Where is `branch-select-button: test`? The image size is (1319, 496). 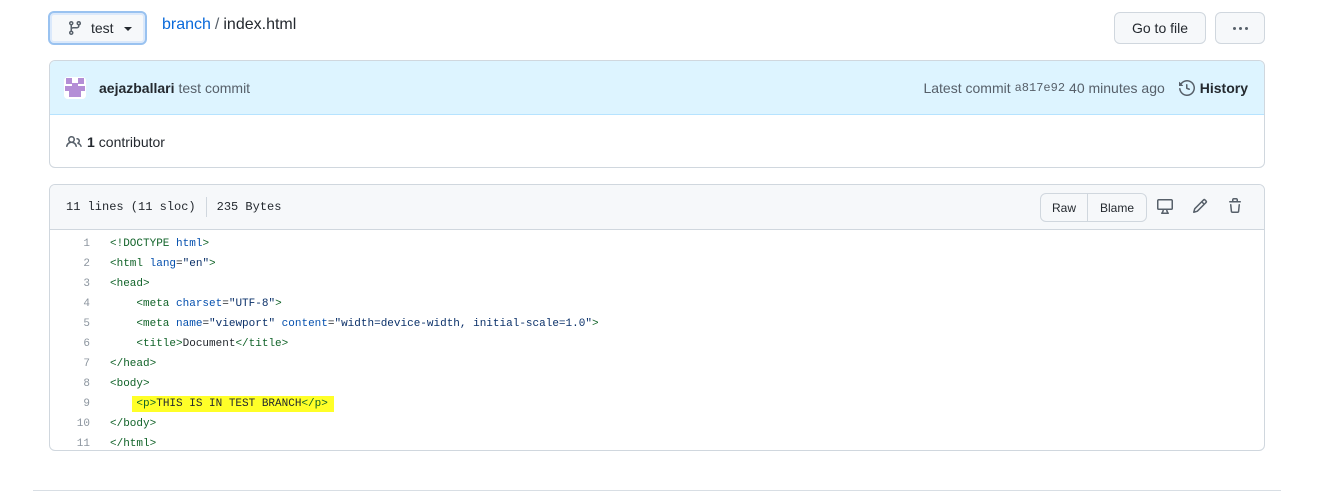
branch-select-button: test is located at coordinates (97, 28).